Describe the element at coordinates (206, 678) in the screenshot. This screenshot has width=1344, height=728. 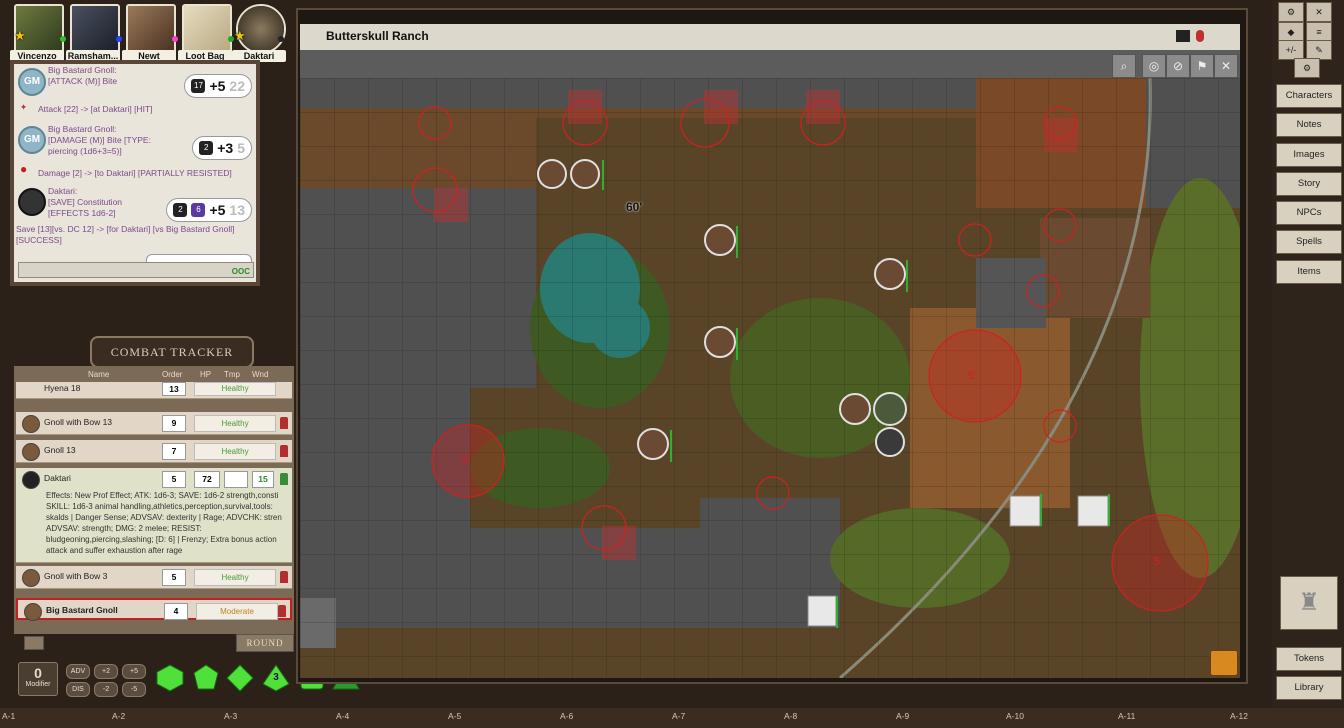
I see `d12-dice-icon` at that location.